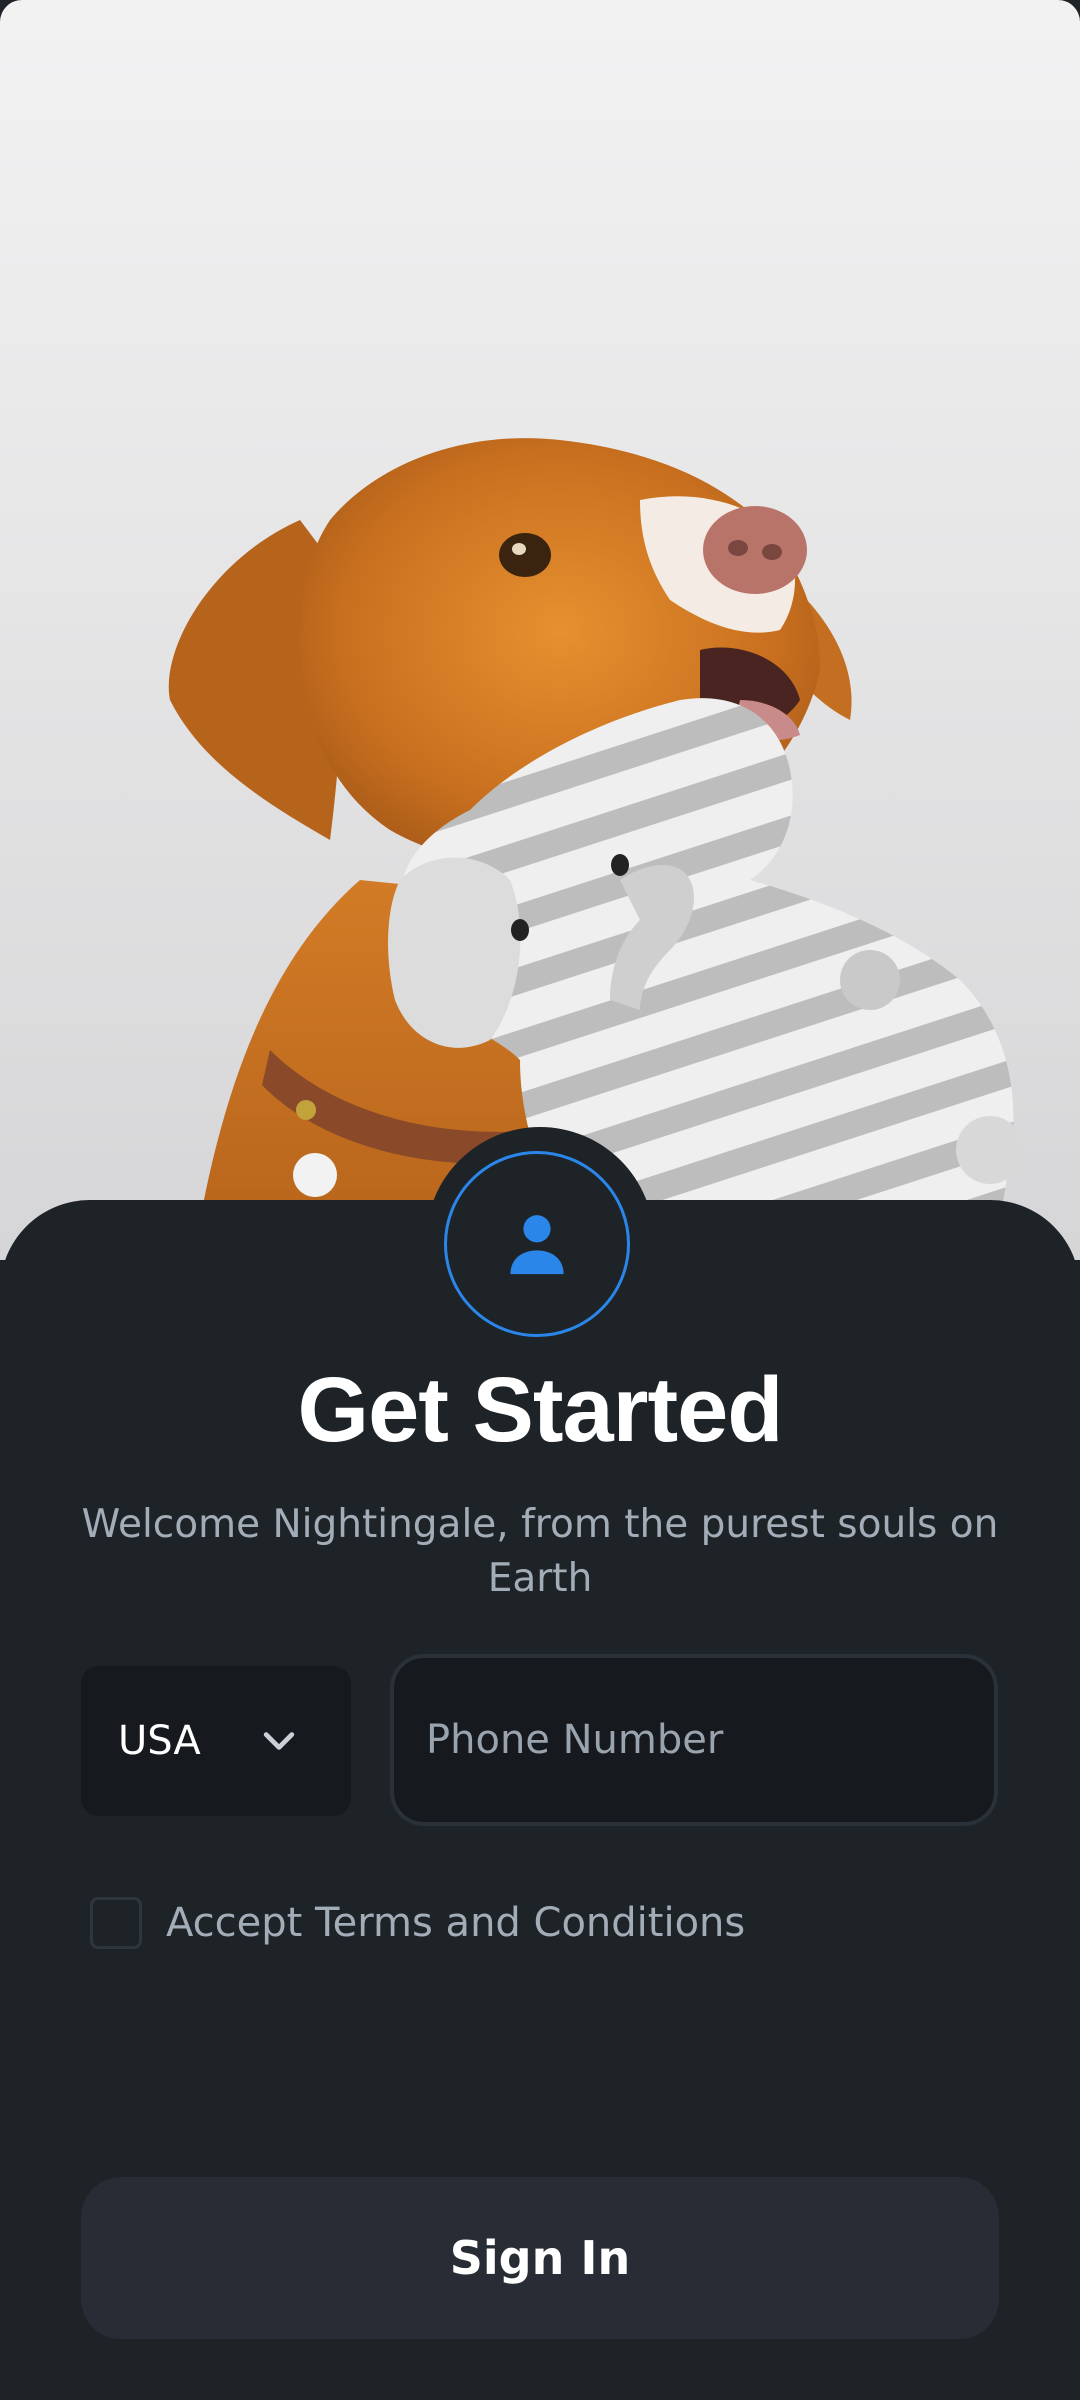 This screenshot has width=1080, height=2400. Describe the element at coordinates (540, 1410) in the screenshot. I see `page-title: Get Started` at that location.